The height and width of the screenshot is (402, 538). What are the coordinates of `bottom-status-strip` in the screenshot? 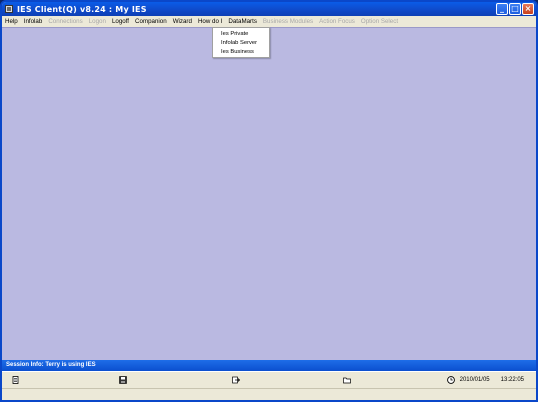 It's located at (269, 394).